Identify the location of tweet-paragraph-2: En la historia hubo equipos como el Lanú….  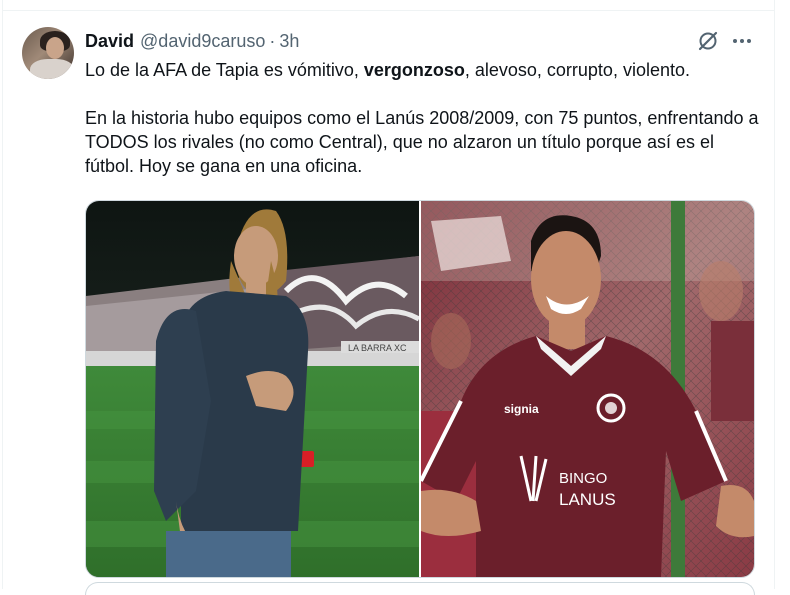
(422, 142).